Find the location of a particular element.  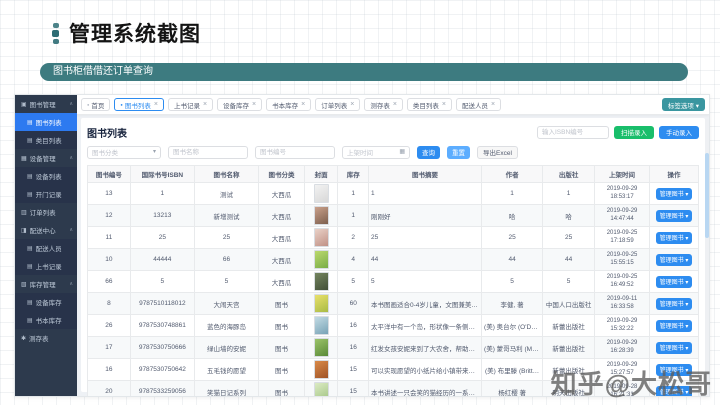

cell-publisher: 5 is located at coordinates (569, 281).